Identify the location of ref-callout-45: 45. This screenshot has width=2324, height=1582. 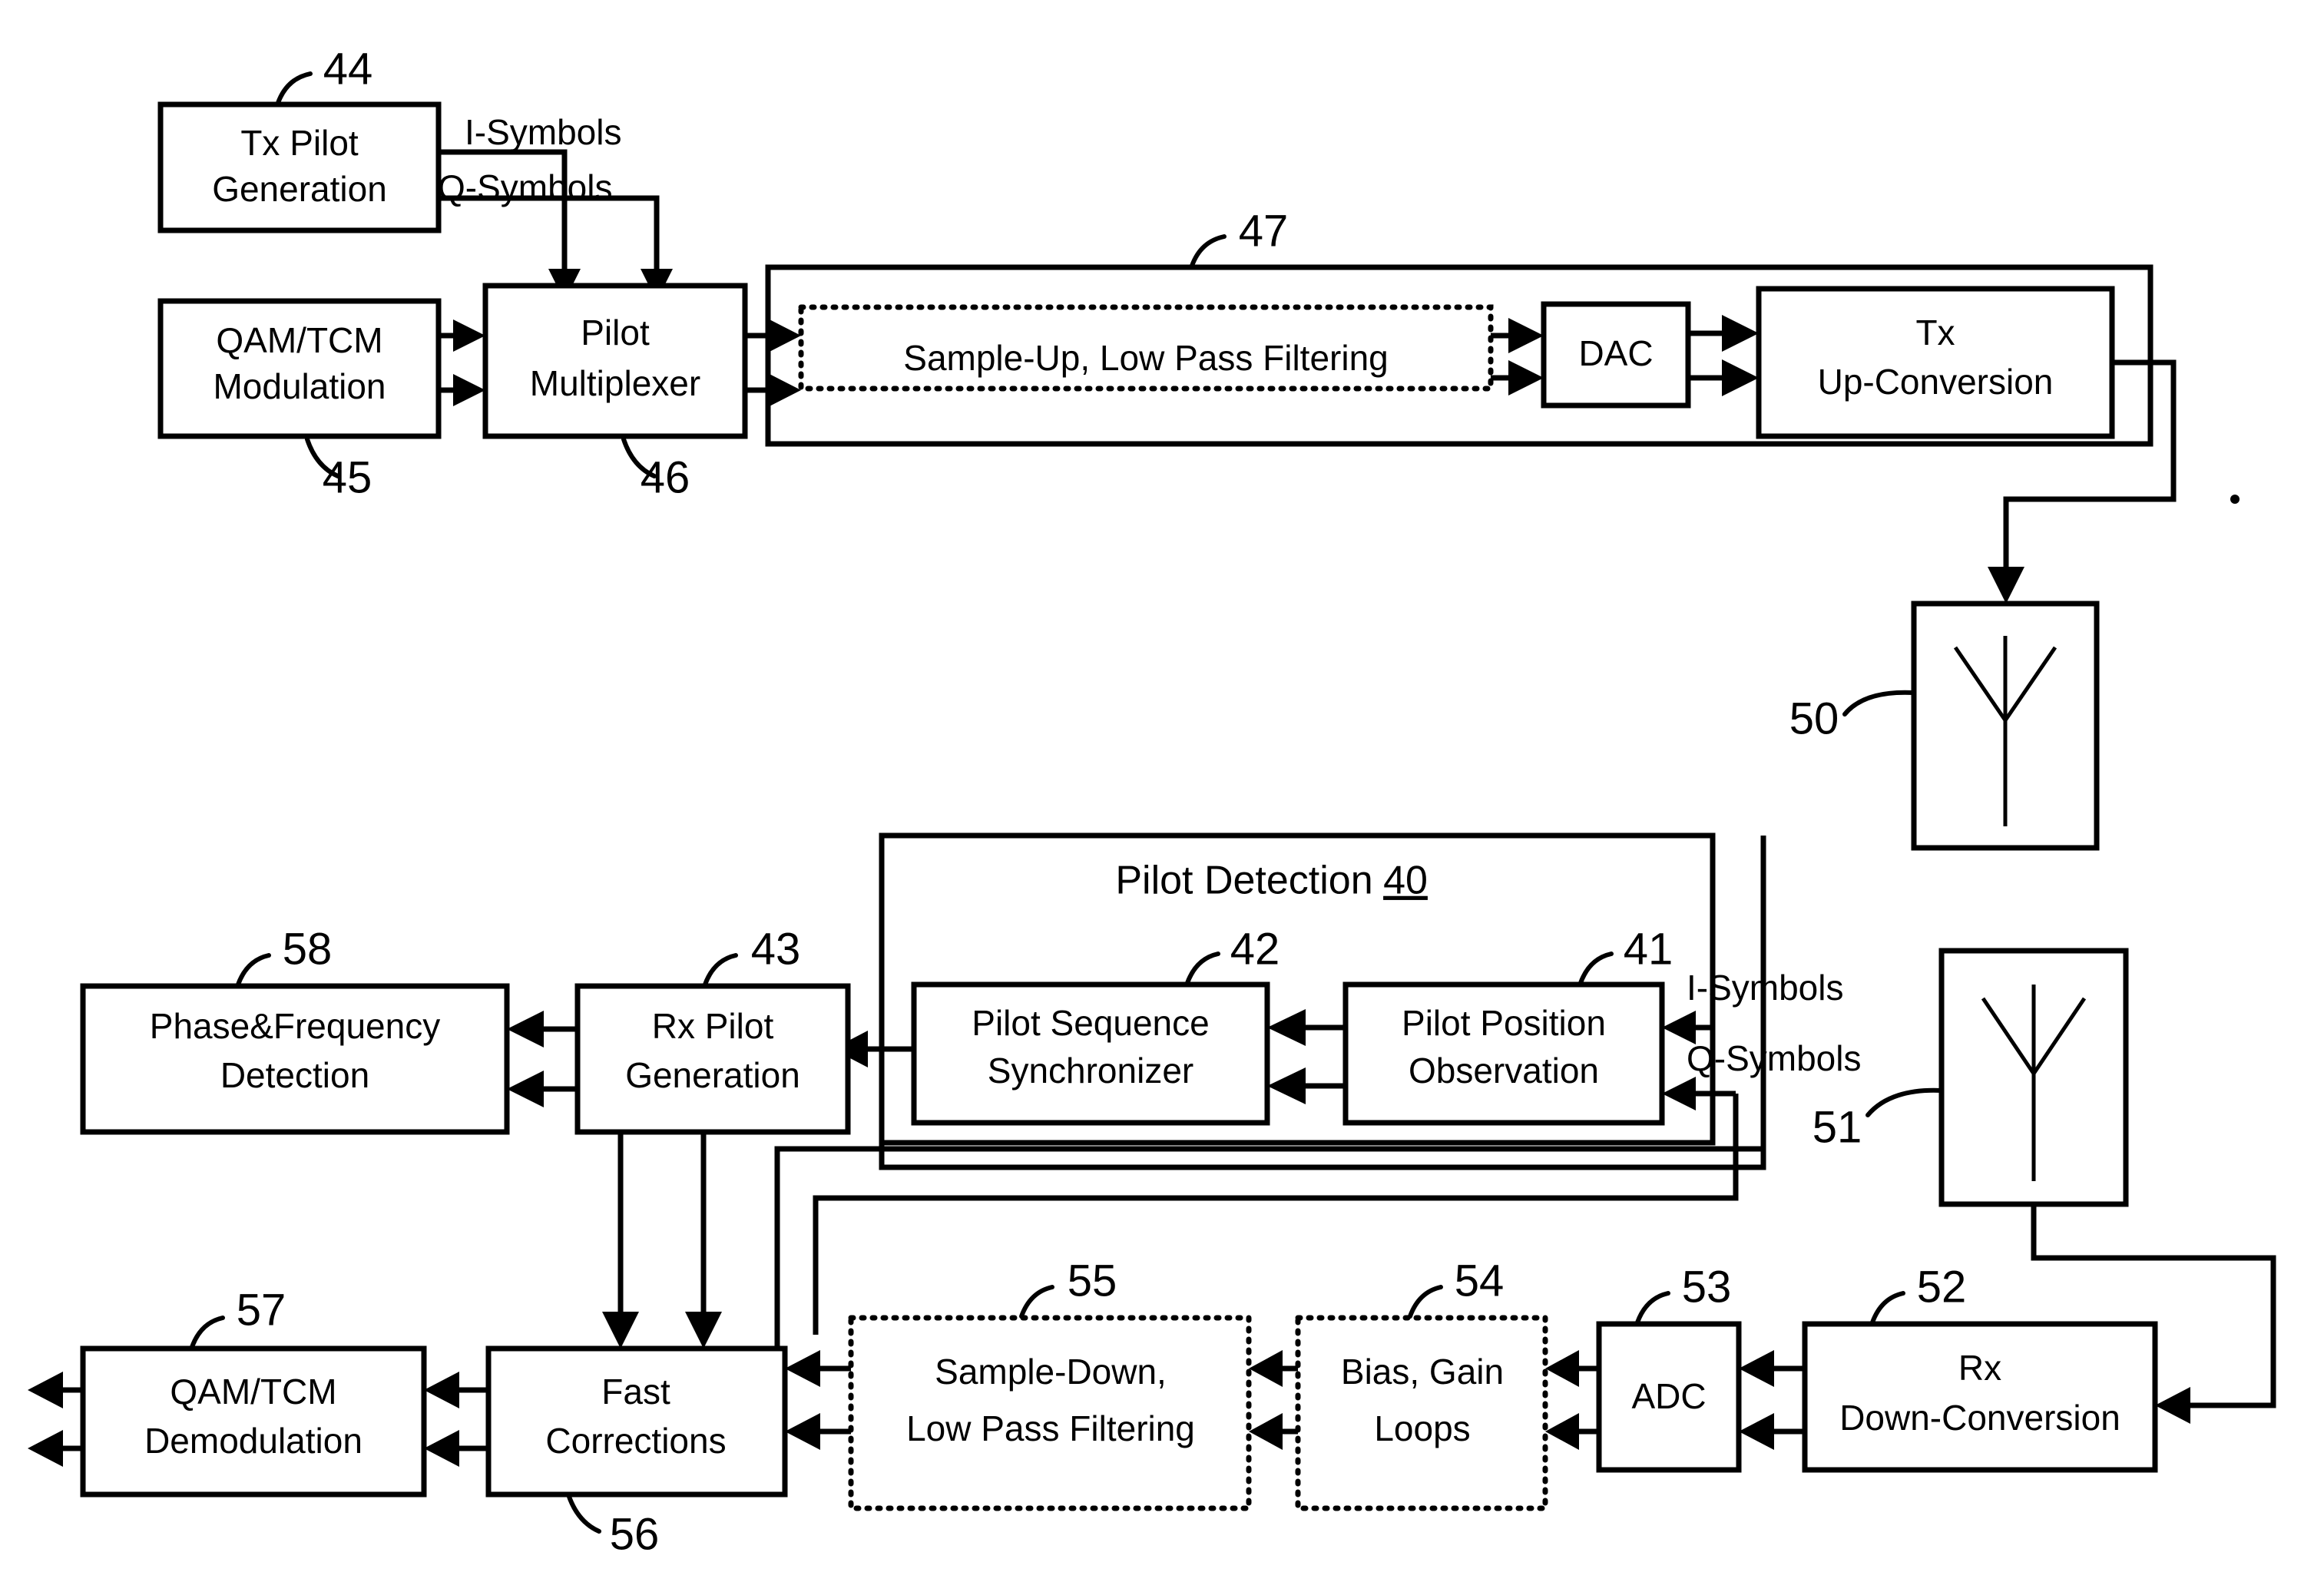
(338, 469).